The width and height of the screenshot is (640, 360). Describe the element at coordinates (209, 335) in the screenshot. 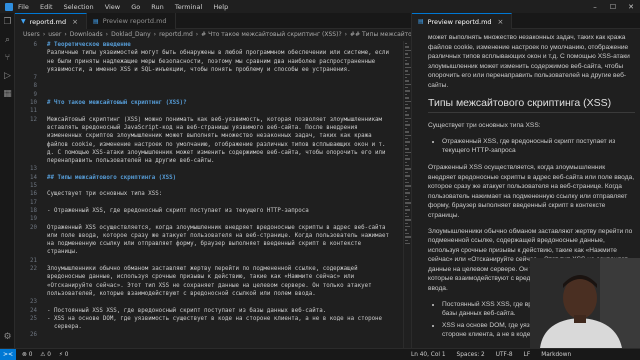

I see `code-line: 26` at that location.